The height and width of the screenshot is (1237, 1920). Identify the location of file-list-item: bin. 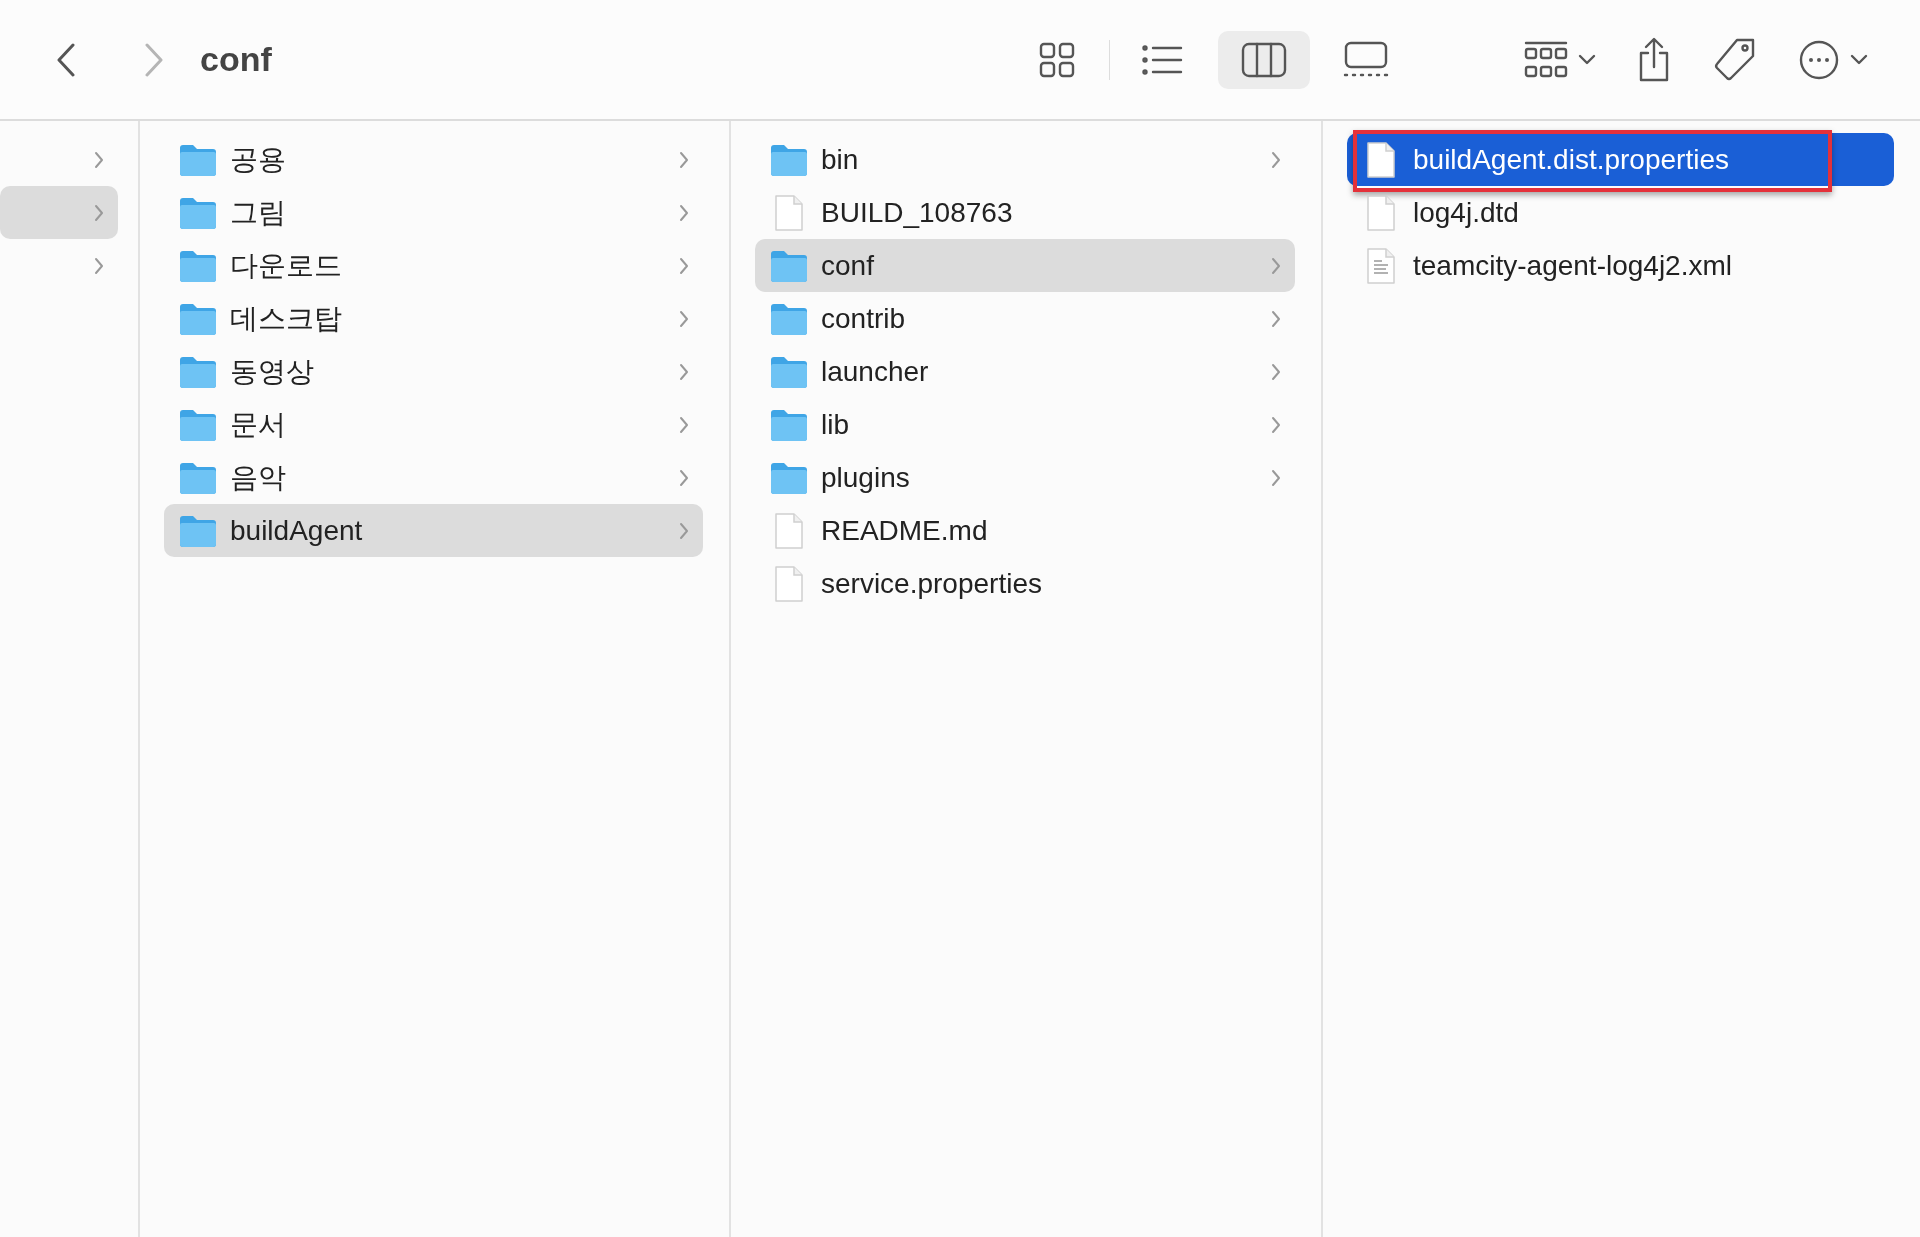
(1025, 159).